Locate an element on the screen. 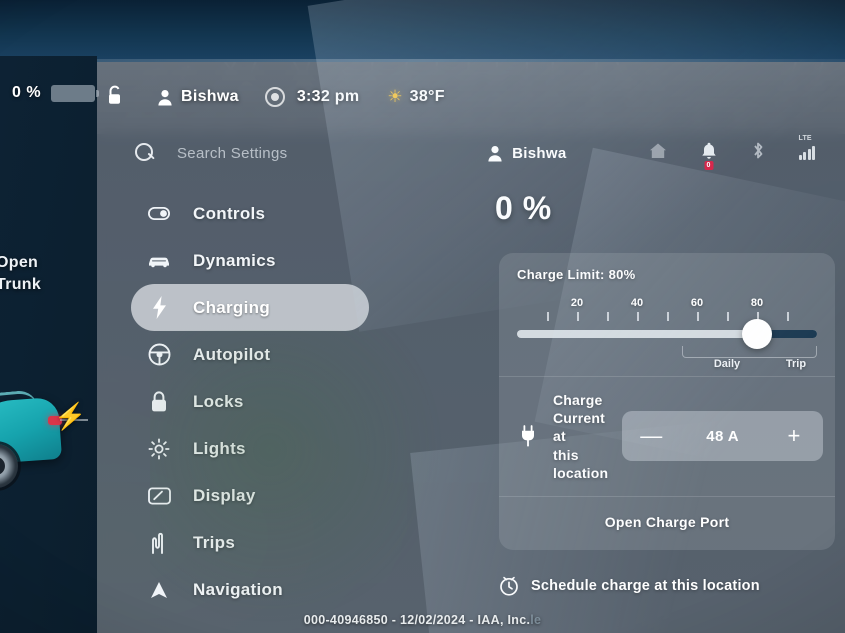 This screenshot has height=633, width=845. vehicle-status-bar: Bishwa 3:32 pm ☀ 38°F is located at coordinates (471, 97).